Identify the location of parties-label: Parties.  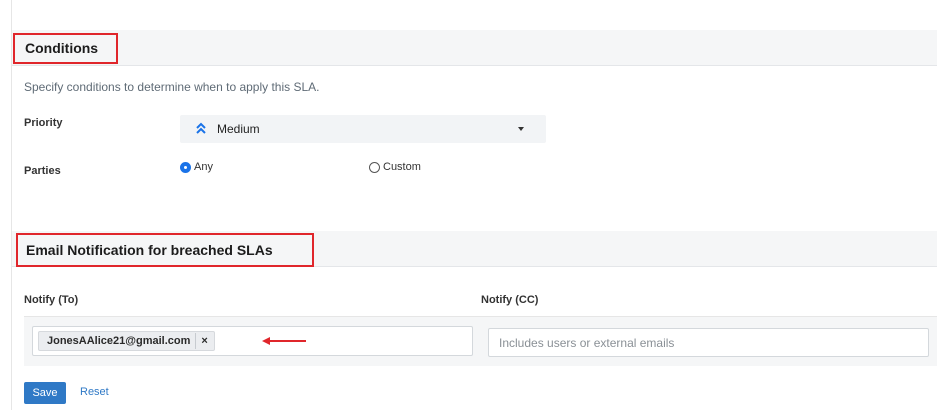
(42, 171).